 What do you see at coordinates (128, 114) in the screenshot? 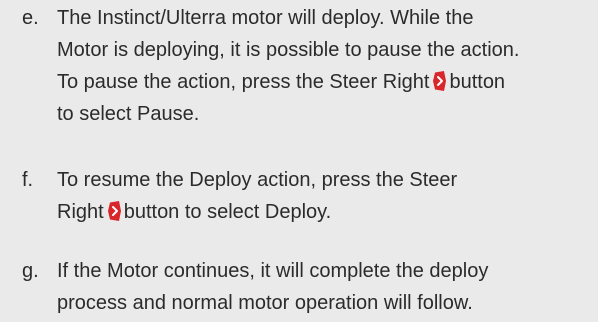
I see `step-line: to select Pause.` at bounding box center [128, 114].